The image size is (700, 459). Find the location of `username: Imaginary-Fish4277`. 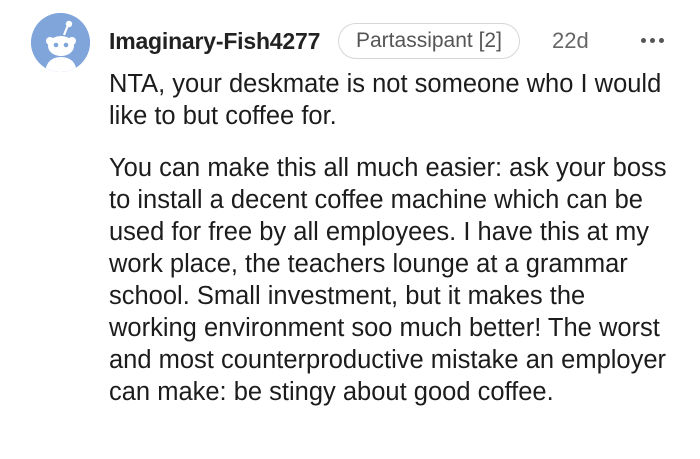

username: Imaginary-Fish4277 is located at coordinates (214, 41).